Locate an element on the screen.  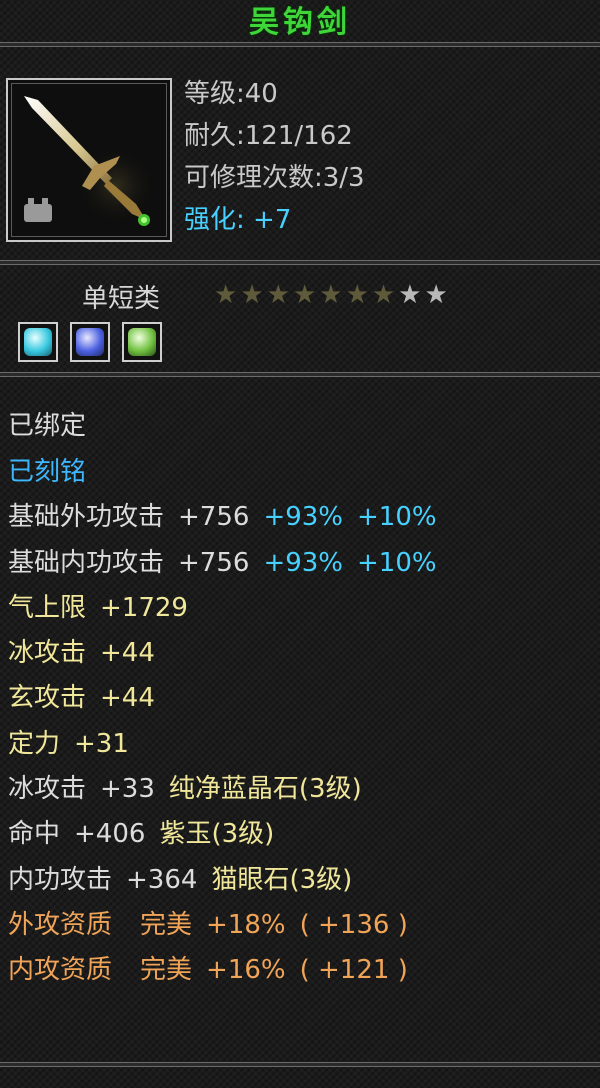
level-stat: 等级:40 is located at coordinates (231, 94).